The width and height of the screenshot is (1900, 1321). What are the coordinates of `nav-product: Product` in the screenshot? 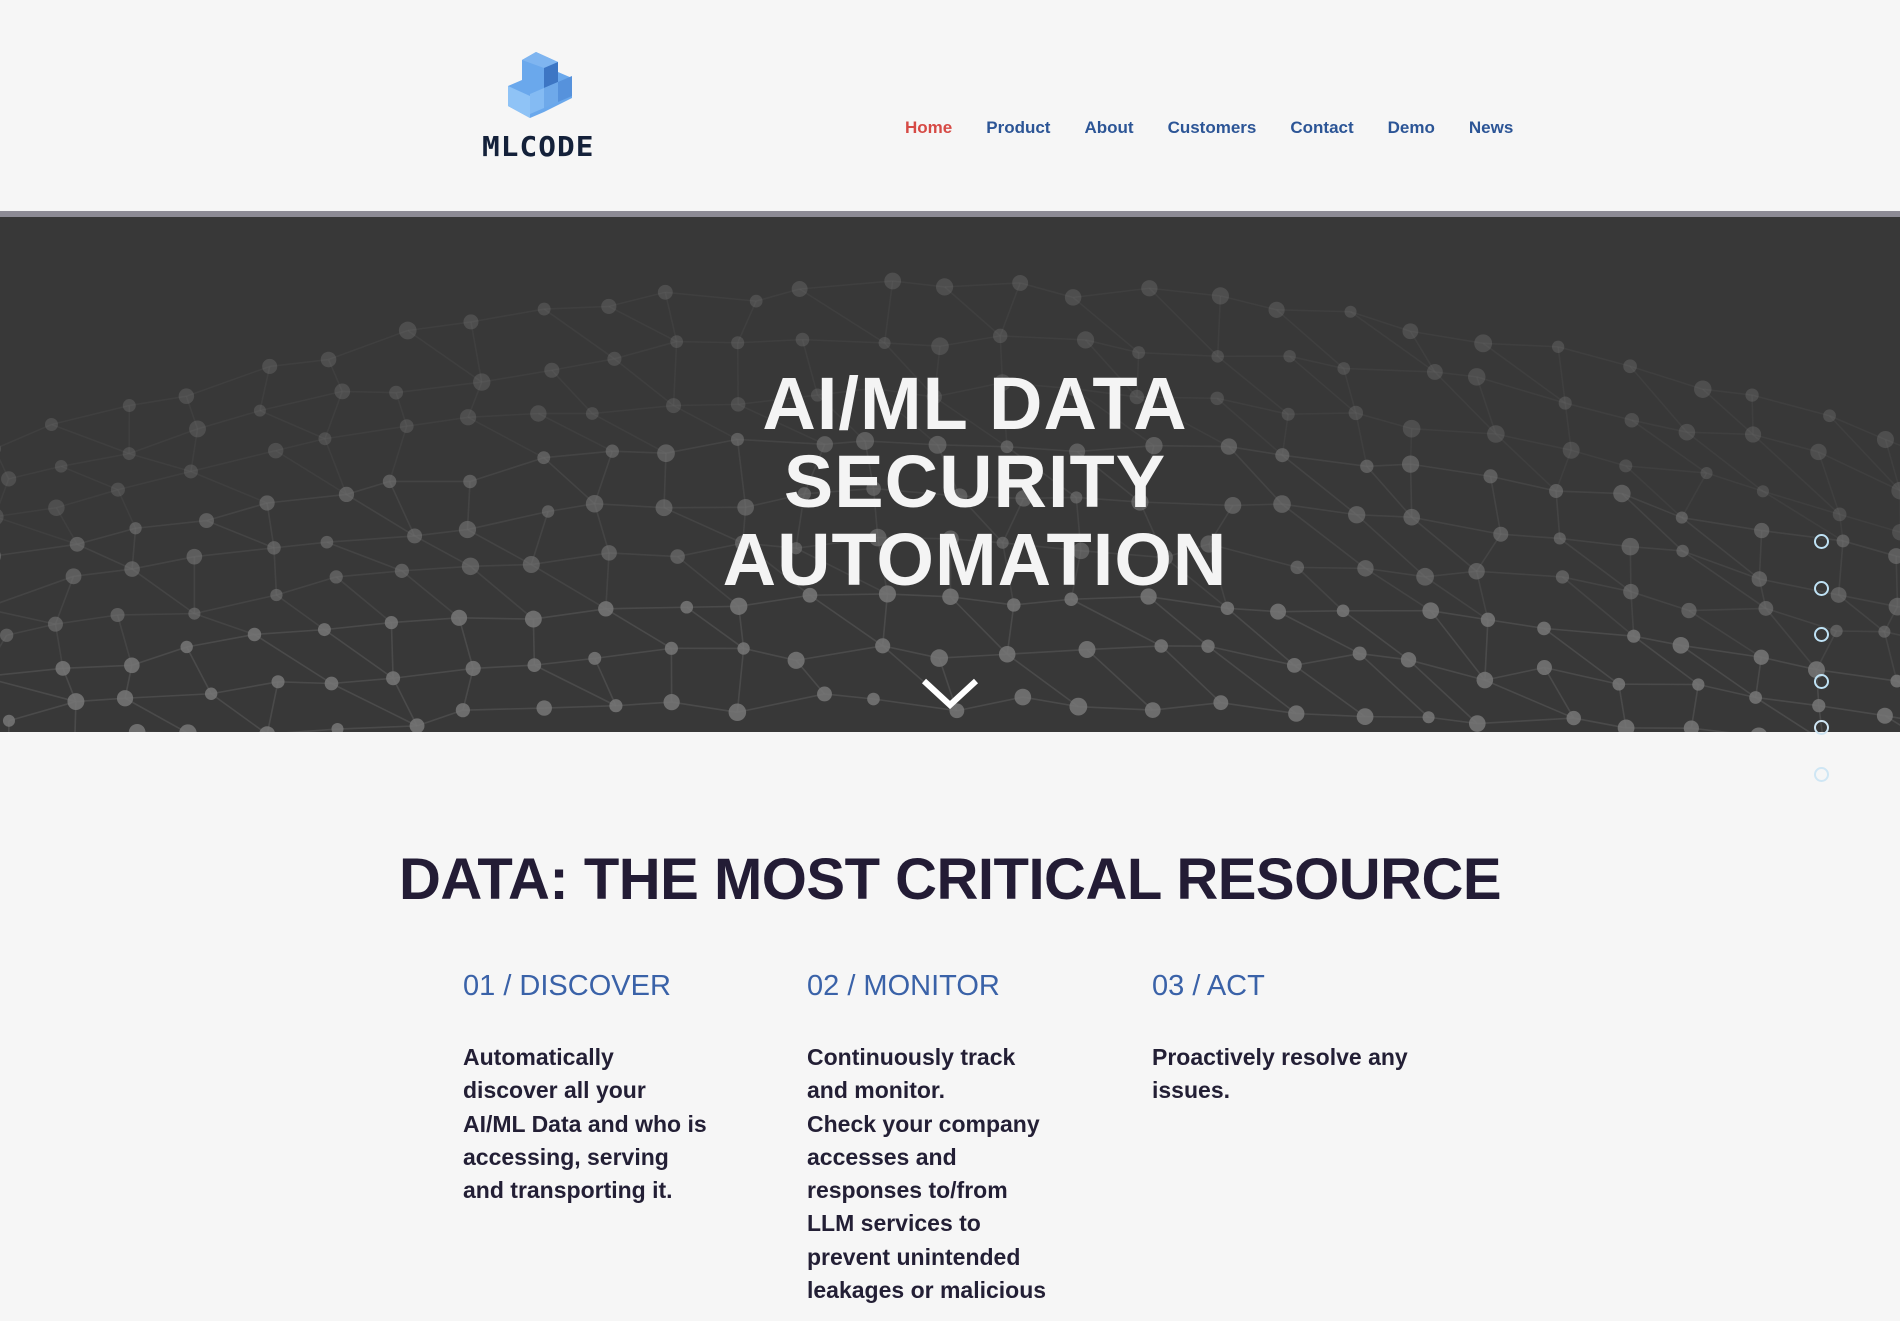 It's located at (1018, 128).